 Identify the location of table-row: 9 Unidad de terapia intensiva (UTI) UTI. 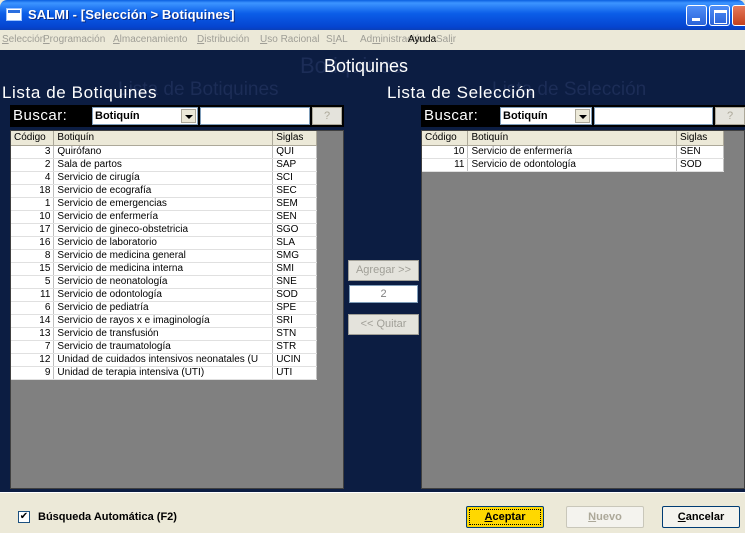
(164, 373).